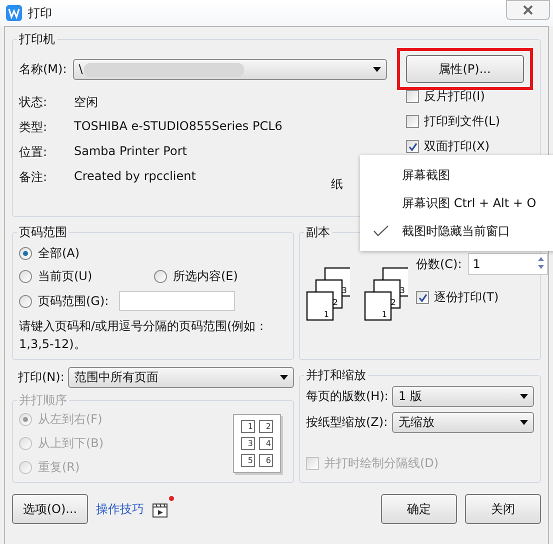 The height and width of the screenshot is (544, 553). Describe the element at coordinates (43, 232) in the screenshot. I see `group-title: 页码范围` at that location.